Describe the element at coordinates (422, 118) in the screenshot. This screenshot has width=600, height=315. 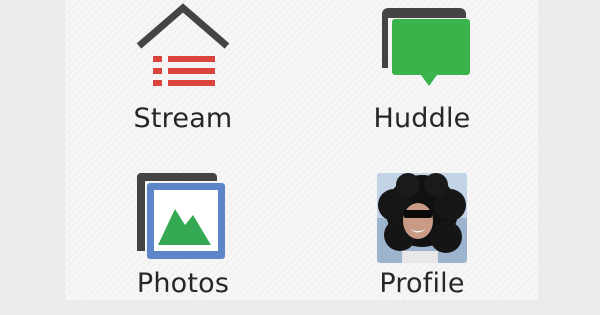
I see `huddle-label: Huddle` at that location.